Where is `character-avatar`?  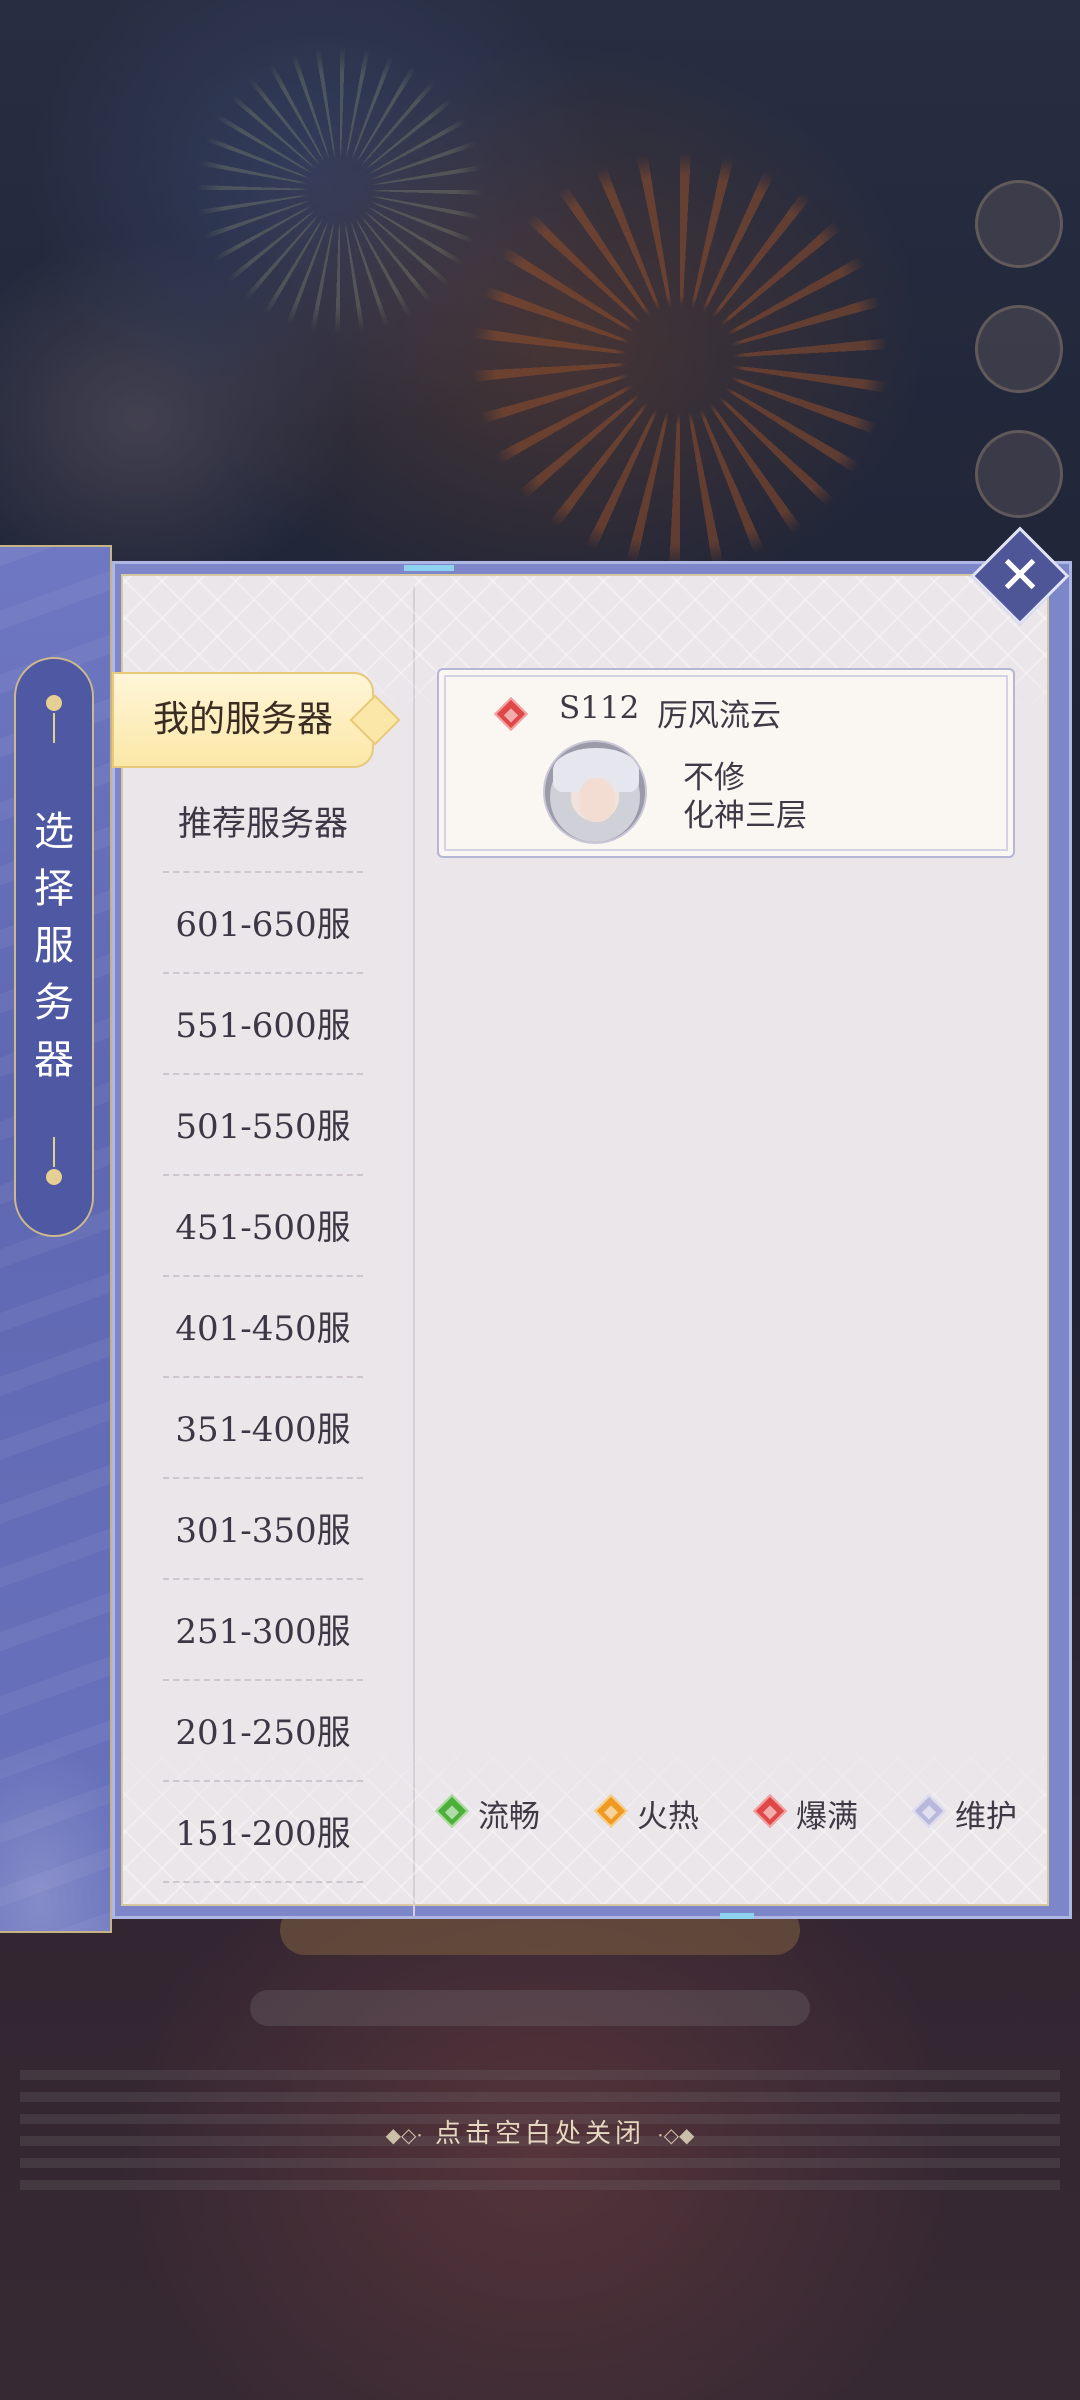 character-avatar is located at coordinates (595, 792).